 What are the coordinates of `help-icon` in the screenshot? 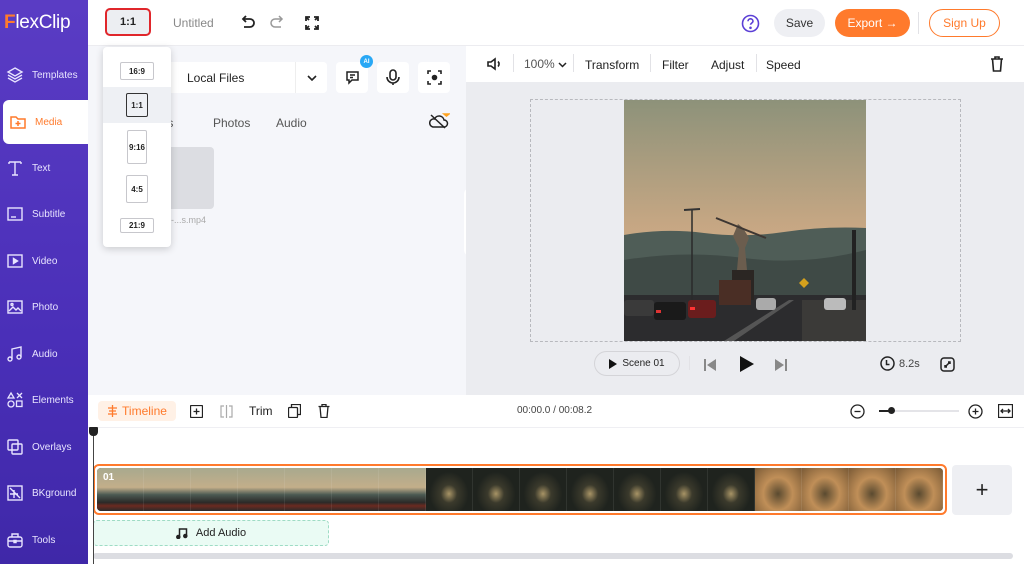 It's located at (750, 23).